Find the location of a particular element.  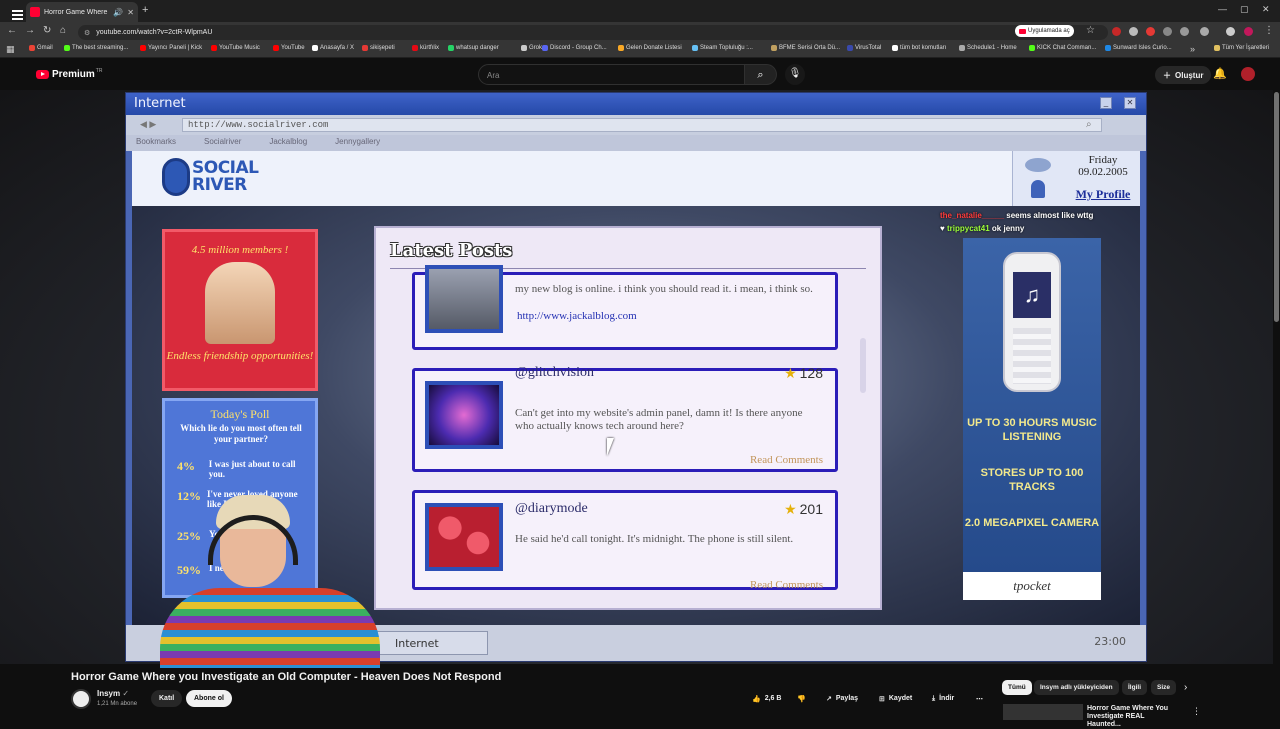

open-in-app-button: Uygulamada aç is located at coordinates (1044, 31).